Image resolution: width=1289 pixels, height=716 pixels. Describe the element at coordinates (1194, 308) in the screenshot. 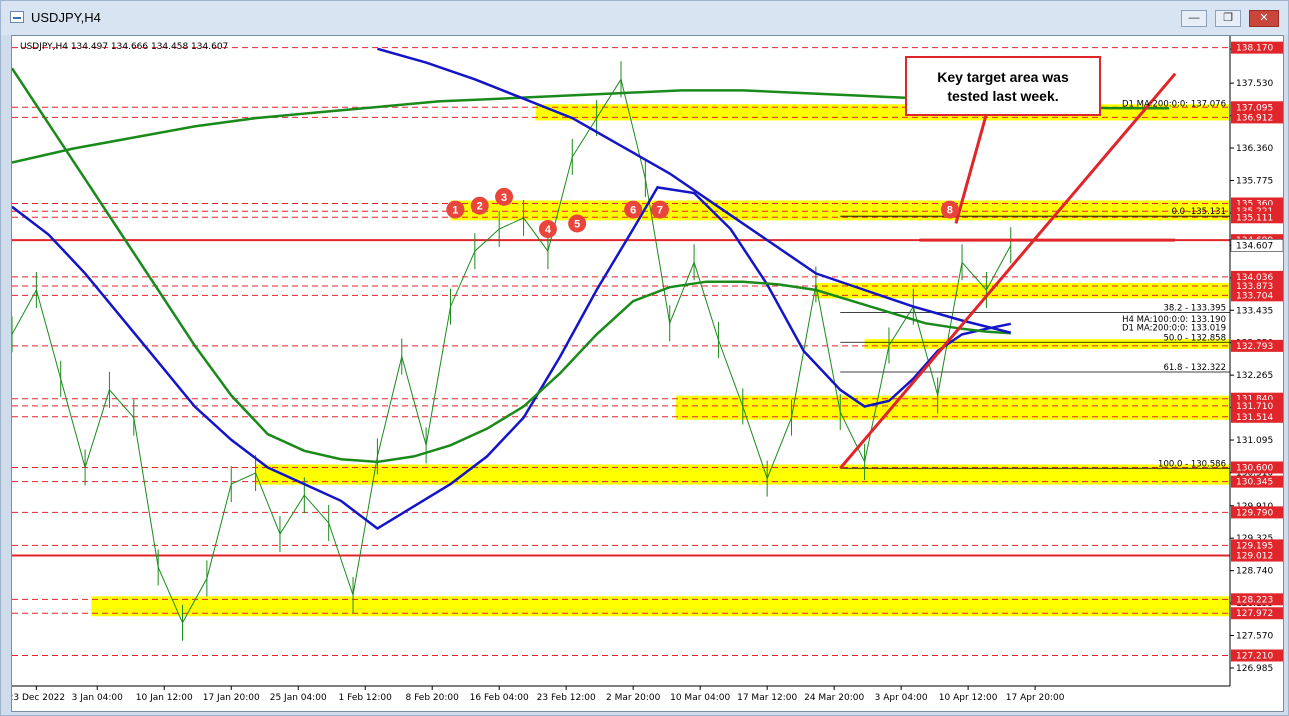

I see `fib-label-1: 38.2 - 133.395` at that location.